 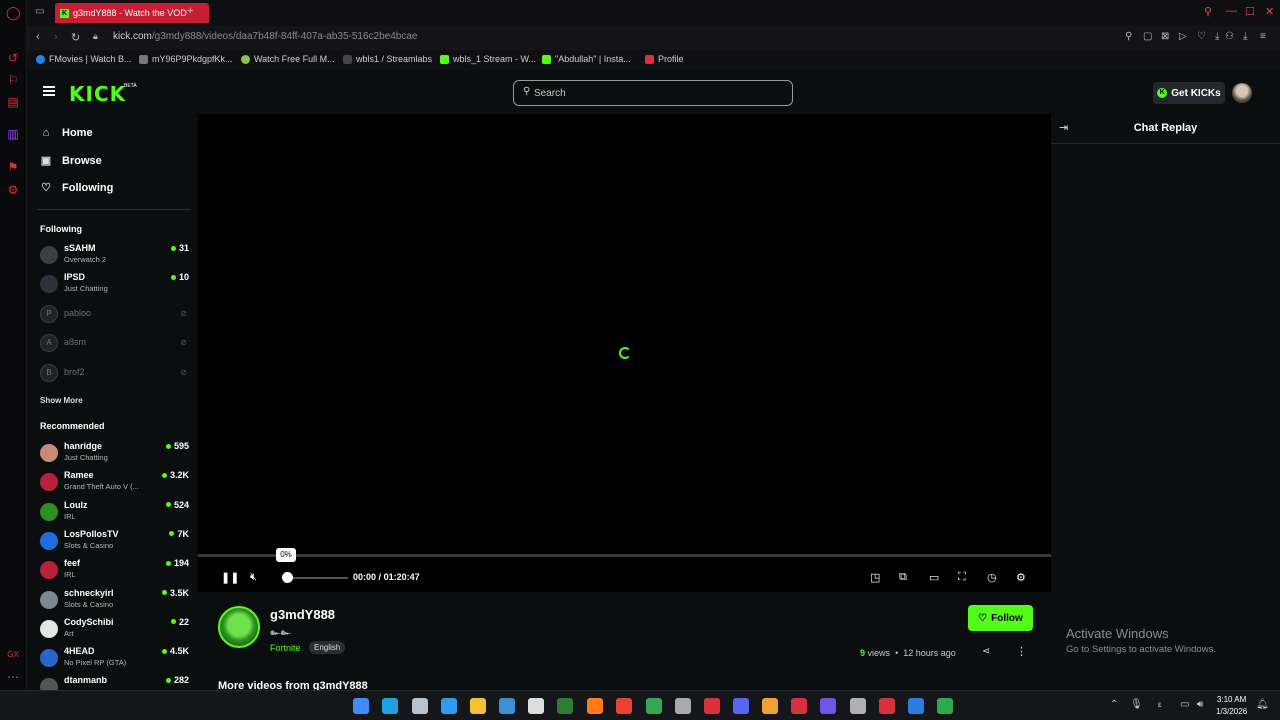 I want to click on close-button: ✕, so click(x=1269, y=11).